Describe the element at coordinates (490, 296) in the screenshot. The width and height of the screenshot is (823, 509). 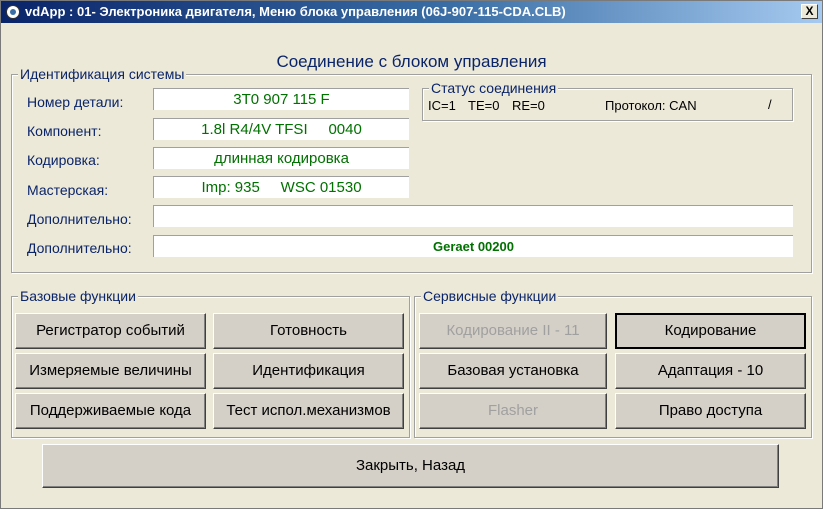
I see `service-functions-legend: Сервисные функции` at that location.